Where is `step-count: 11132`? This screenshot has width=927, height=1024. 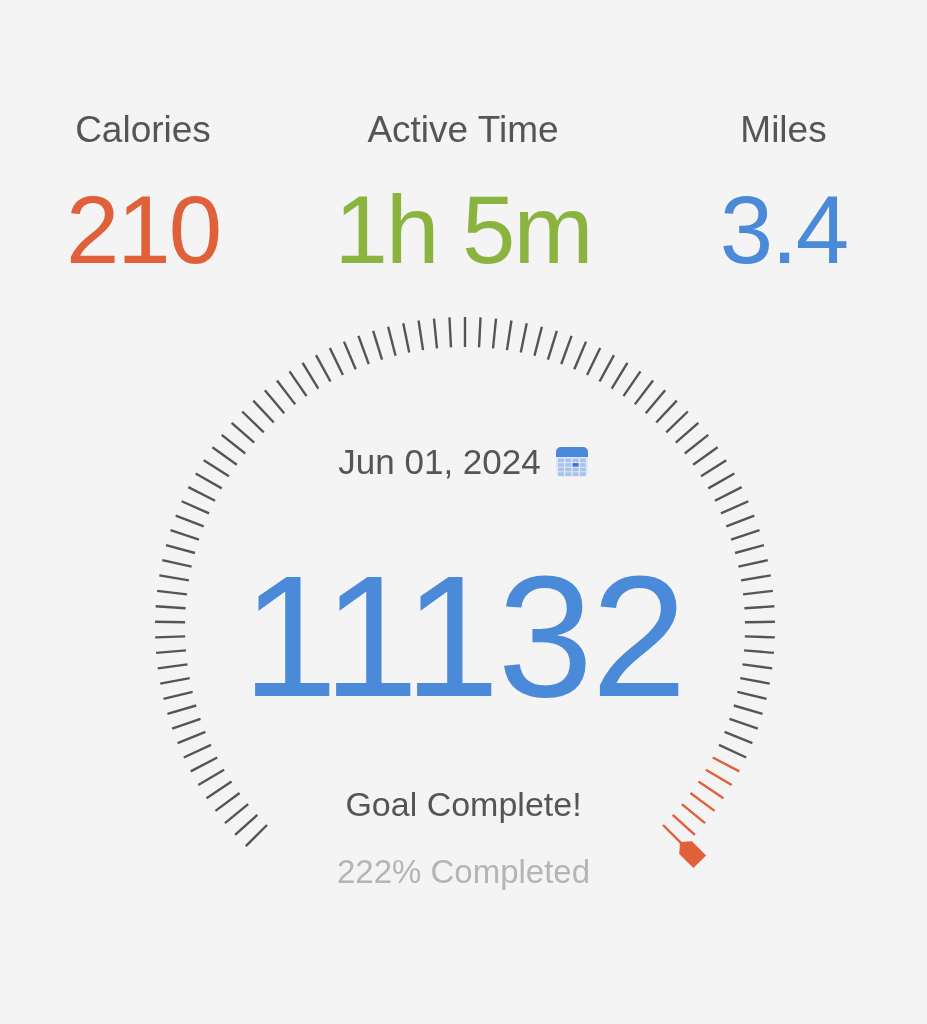
step-count: 11132 is located at coordinates (463, 636).